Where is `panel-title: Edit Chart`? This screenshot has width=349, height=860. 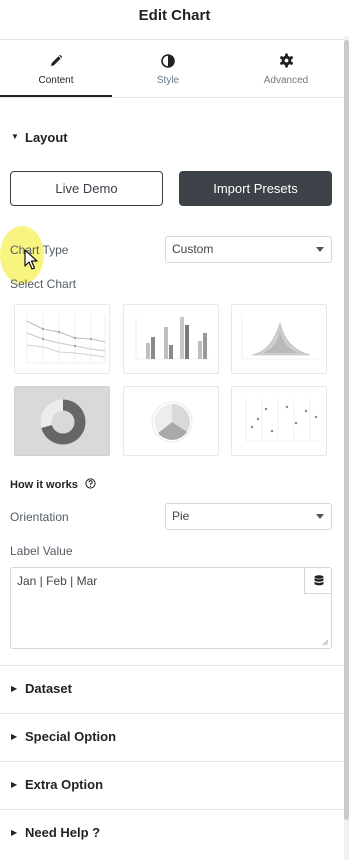 panel-title: Edit Chart is located at coordinates (174, 15).